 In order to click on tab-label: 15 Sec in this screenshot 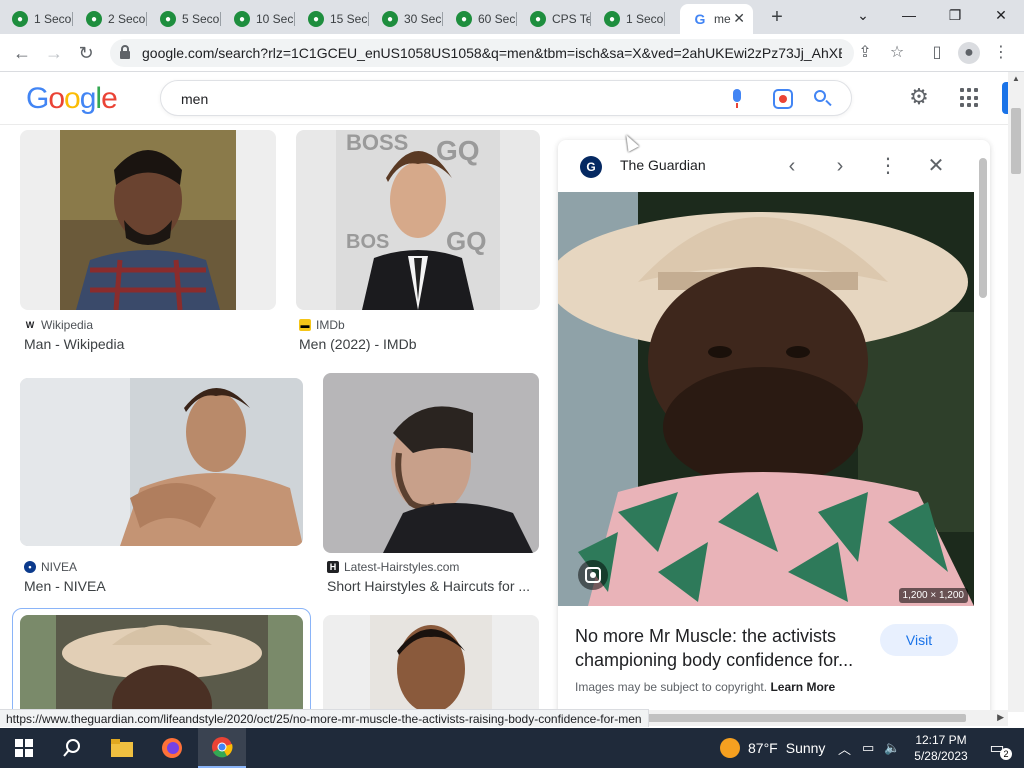, I will do `click(349, 19)`.